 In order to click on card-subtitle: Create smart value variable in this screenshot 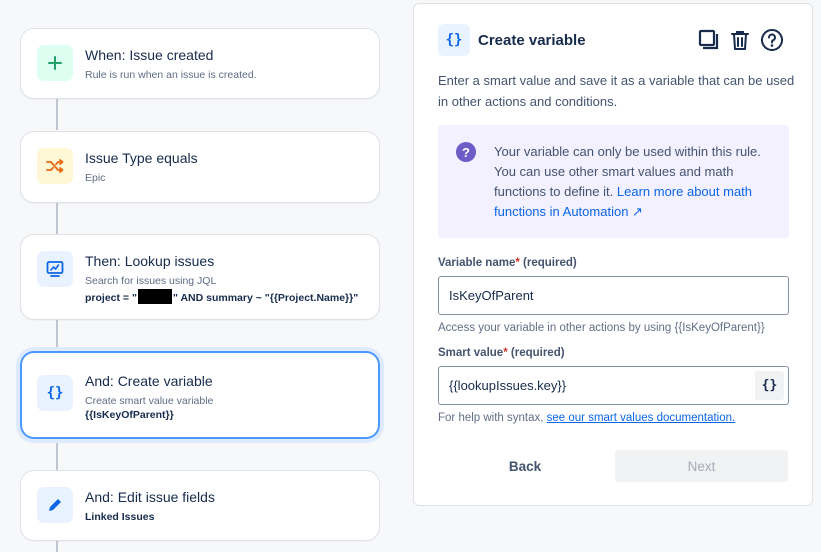, I will do `click(149, 401)`.